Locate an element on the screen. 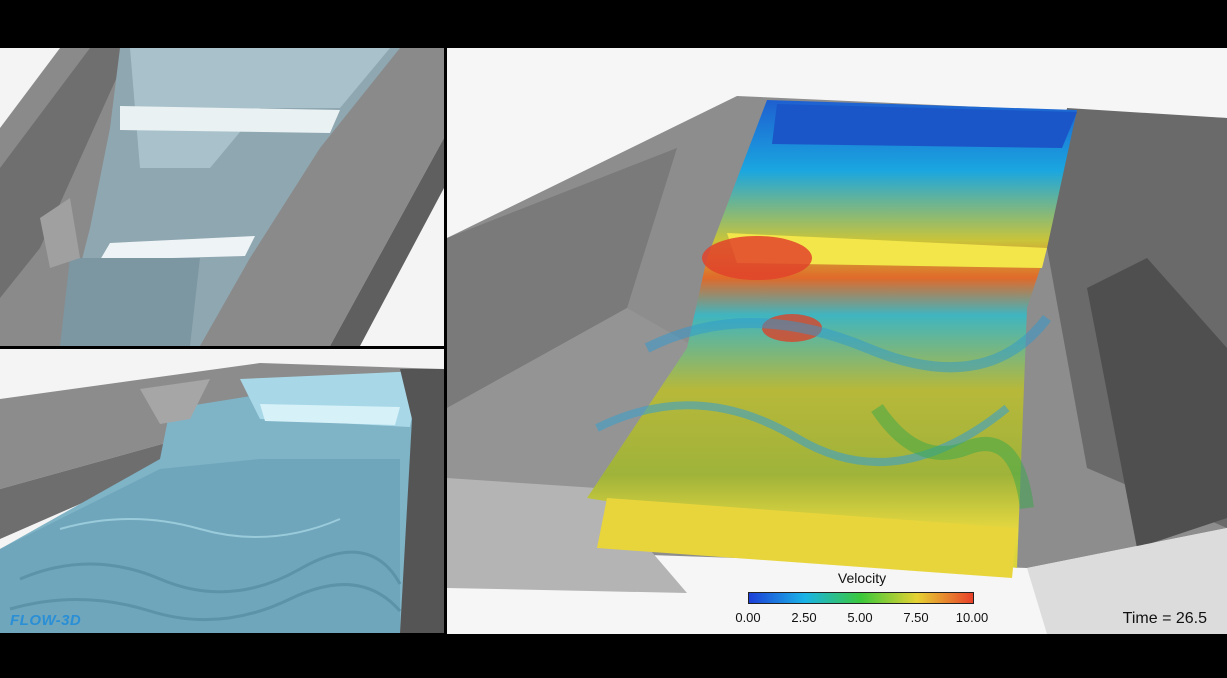 This screenshot has width=1227, height=678. legend-tick: 7.50 is located at coordinates (916, 617).